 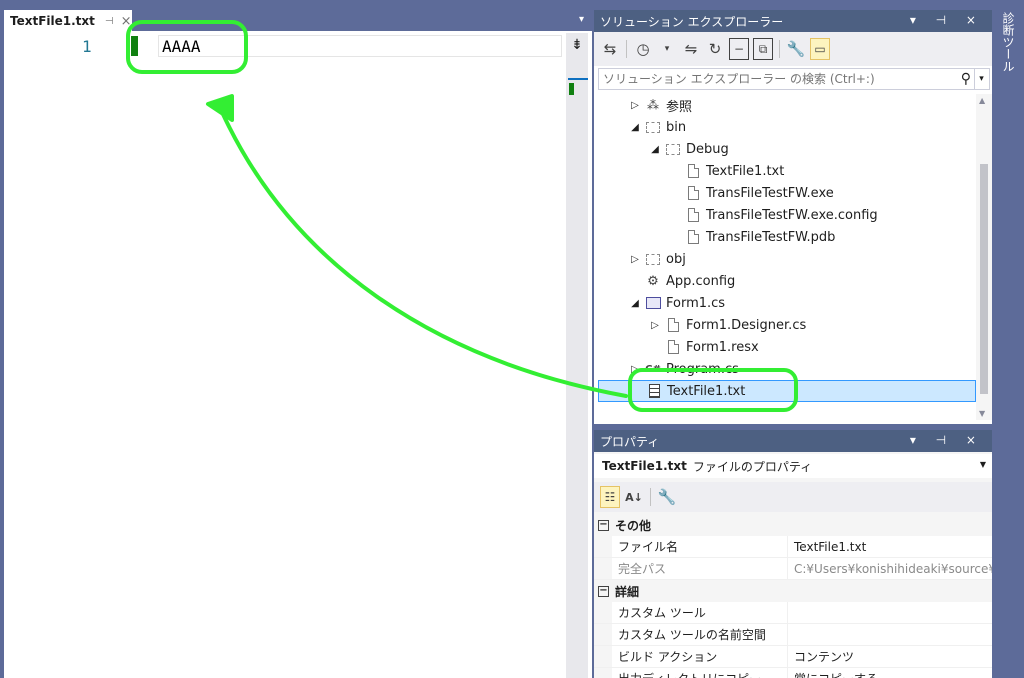 I want to click on category-label: その他, so click(x=633, y=525).